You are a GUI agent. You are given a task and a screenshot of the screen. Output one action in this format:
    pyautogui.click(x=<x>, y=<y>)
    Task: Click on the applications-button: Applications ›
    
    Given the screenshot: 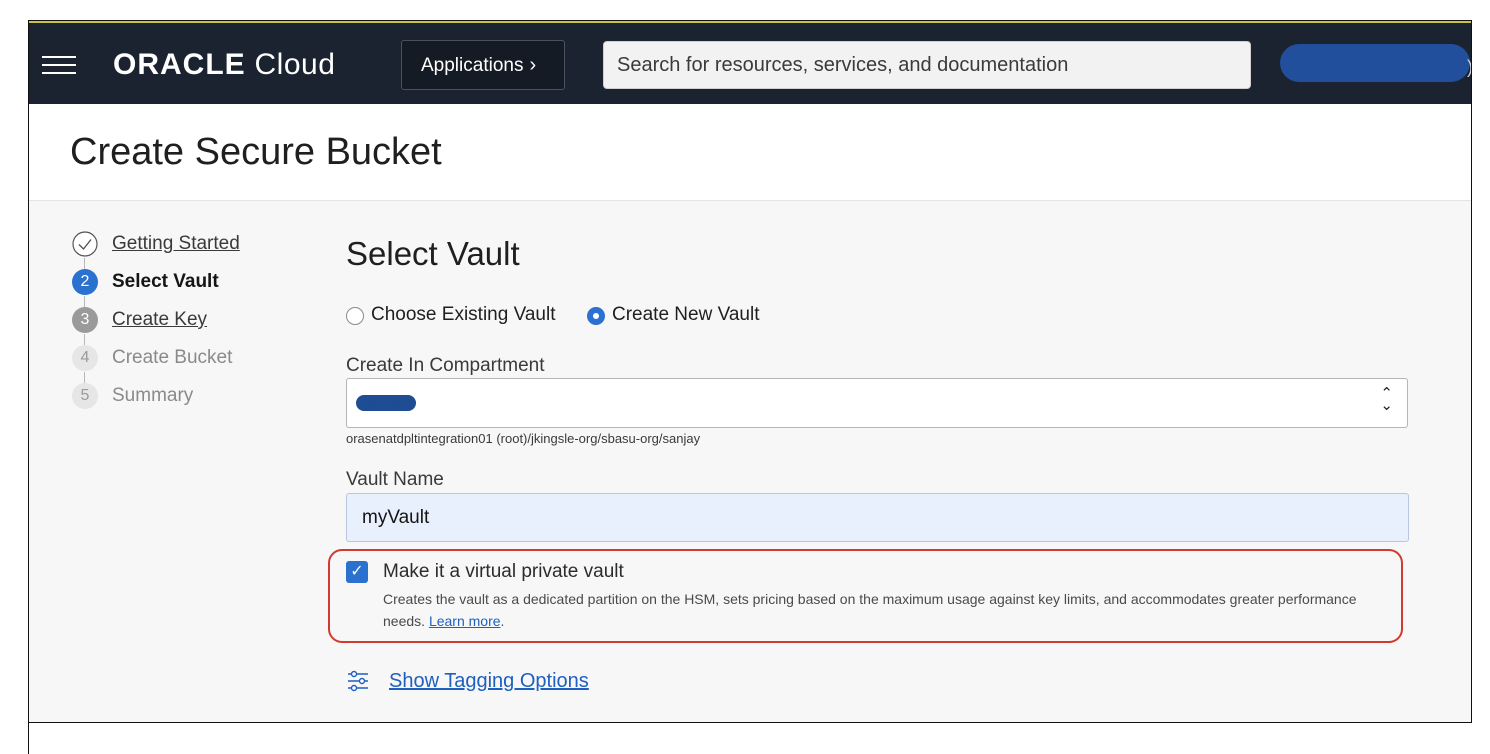 What is the action you would take?
    pyautogui.click(x=483, y=65)
    